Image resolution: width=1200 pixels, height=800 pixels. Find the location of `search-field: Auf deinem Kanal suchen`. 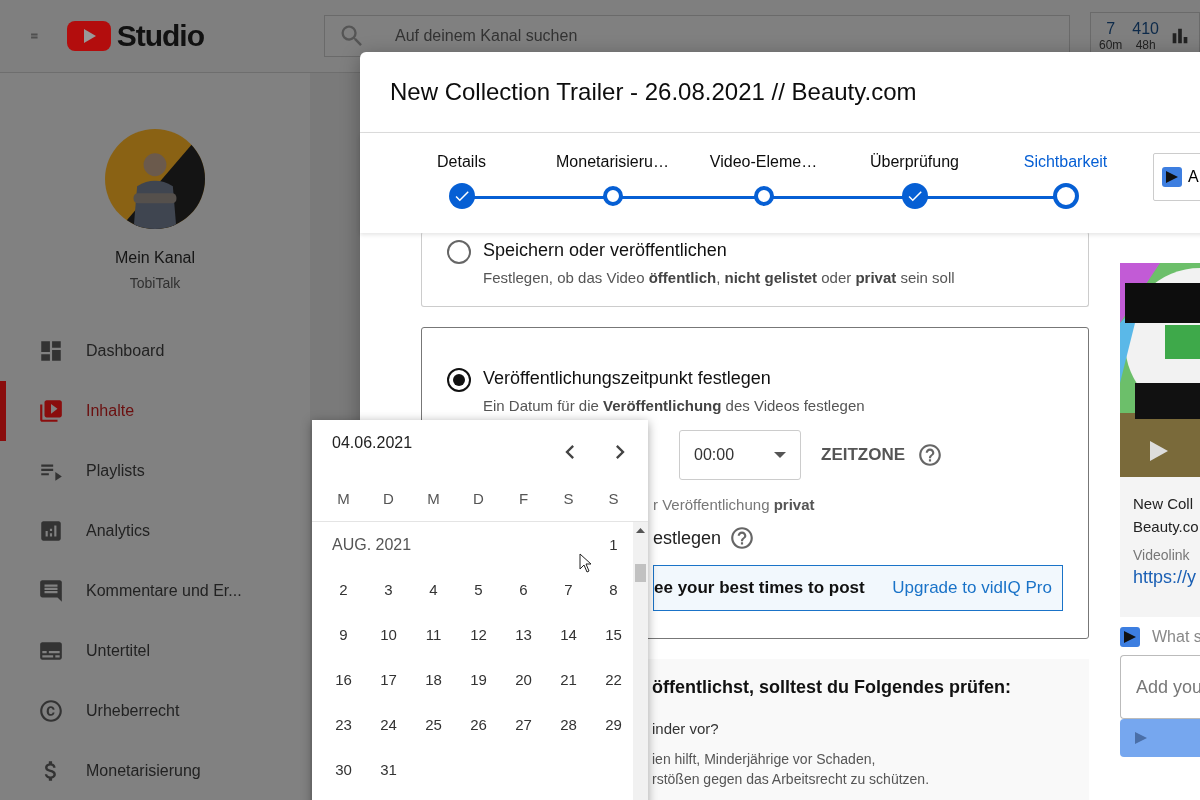

search-field: Auf deinem Kanal suchen is located at coordinates (696, 36).